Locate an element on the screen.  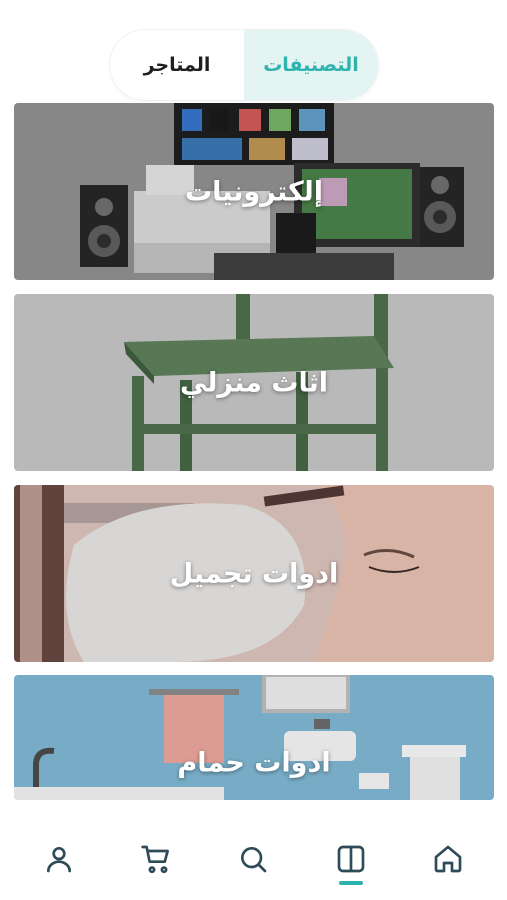
tab-stores: المتاجر is located at coordinates (177, 65).